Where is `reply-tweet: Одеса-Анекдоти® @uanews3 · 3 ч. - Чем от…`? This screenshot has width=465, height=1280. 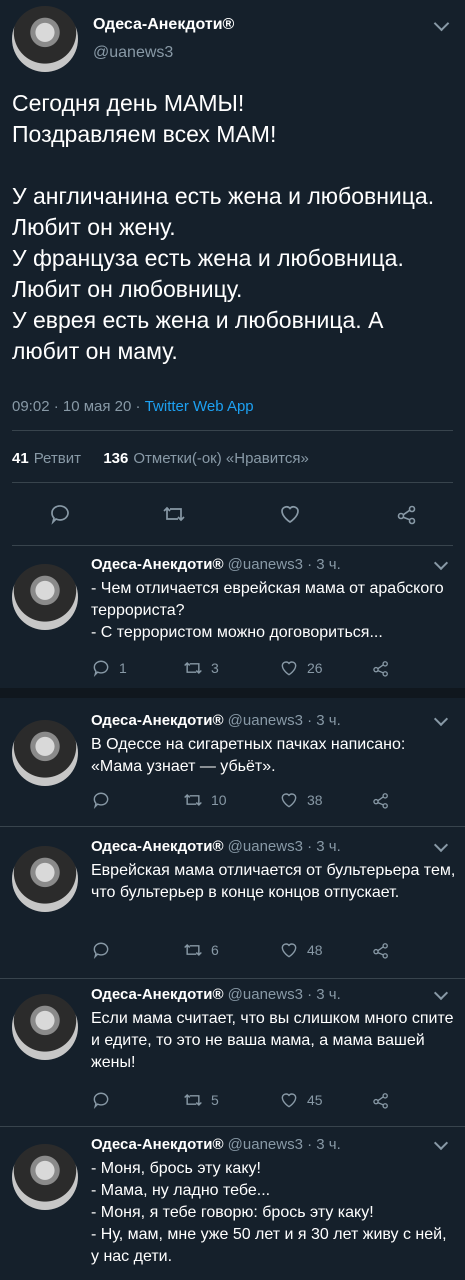
reply-tweet: Одеса-Анекдоти® @uanews3 · 3 ч. - Чем от… is located at coordinates (232, 616).